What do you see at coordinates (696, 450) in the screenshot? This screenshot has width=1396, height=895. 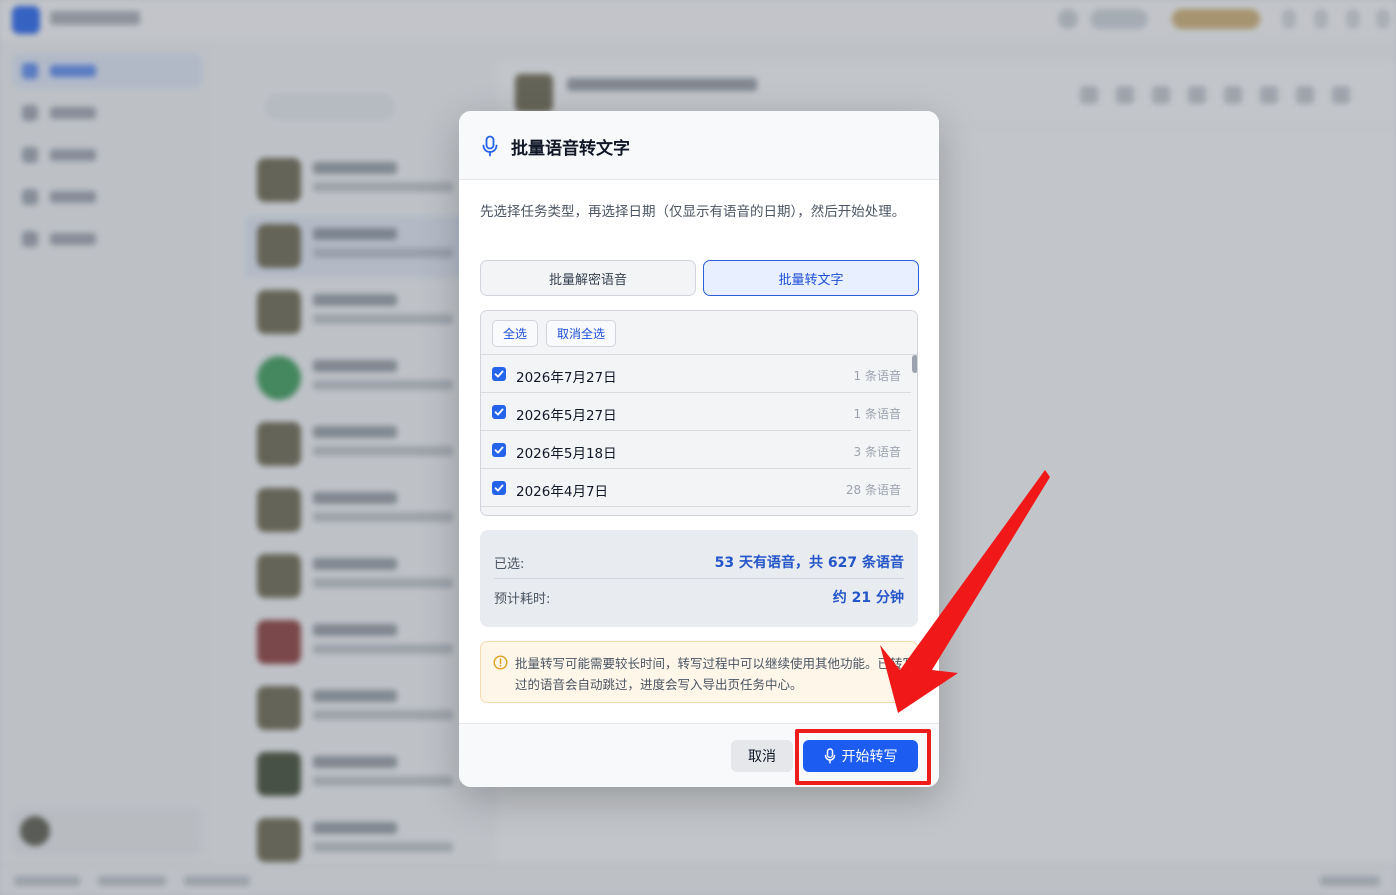 I see `date-row: 2026年5月18日 3 条语音` at bounding box center [696, 450].